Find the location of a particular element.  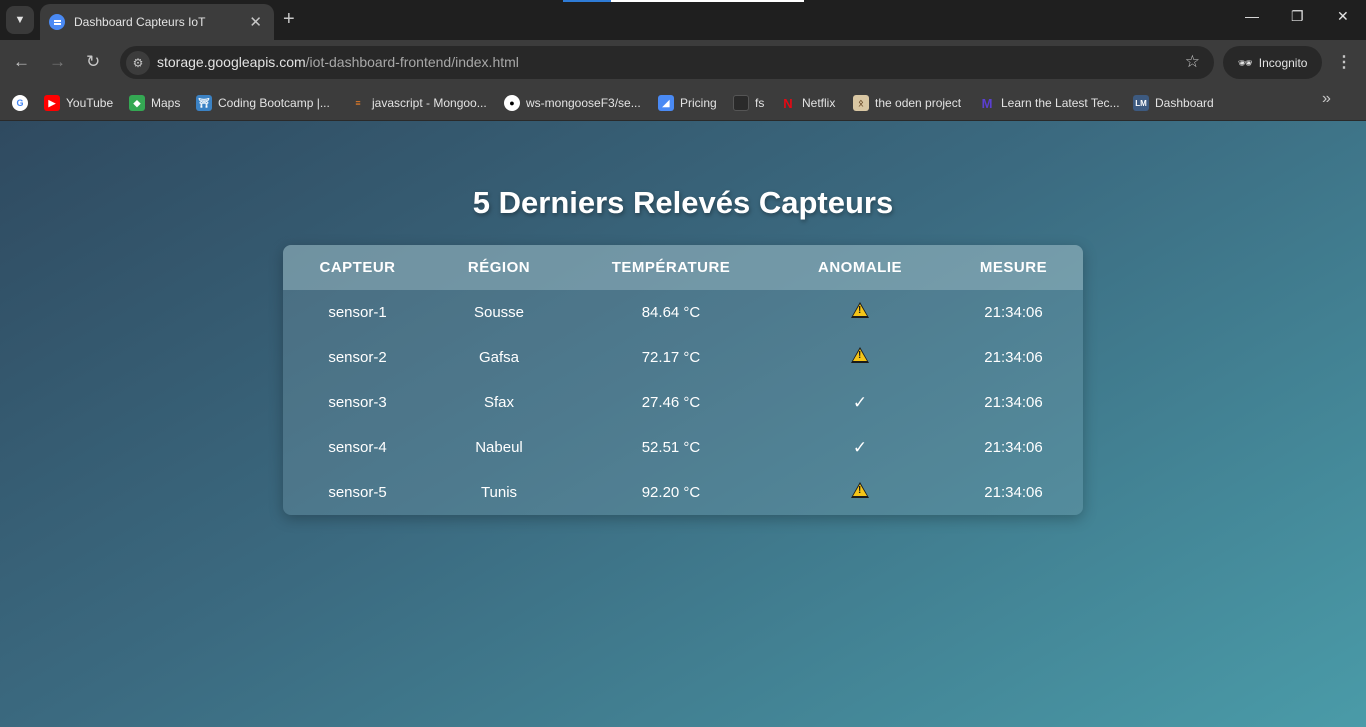

column-header-anomalie: ANOMALIE is located at coordinates (860, 267).